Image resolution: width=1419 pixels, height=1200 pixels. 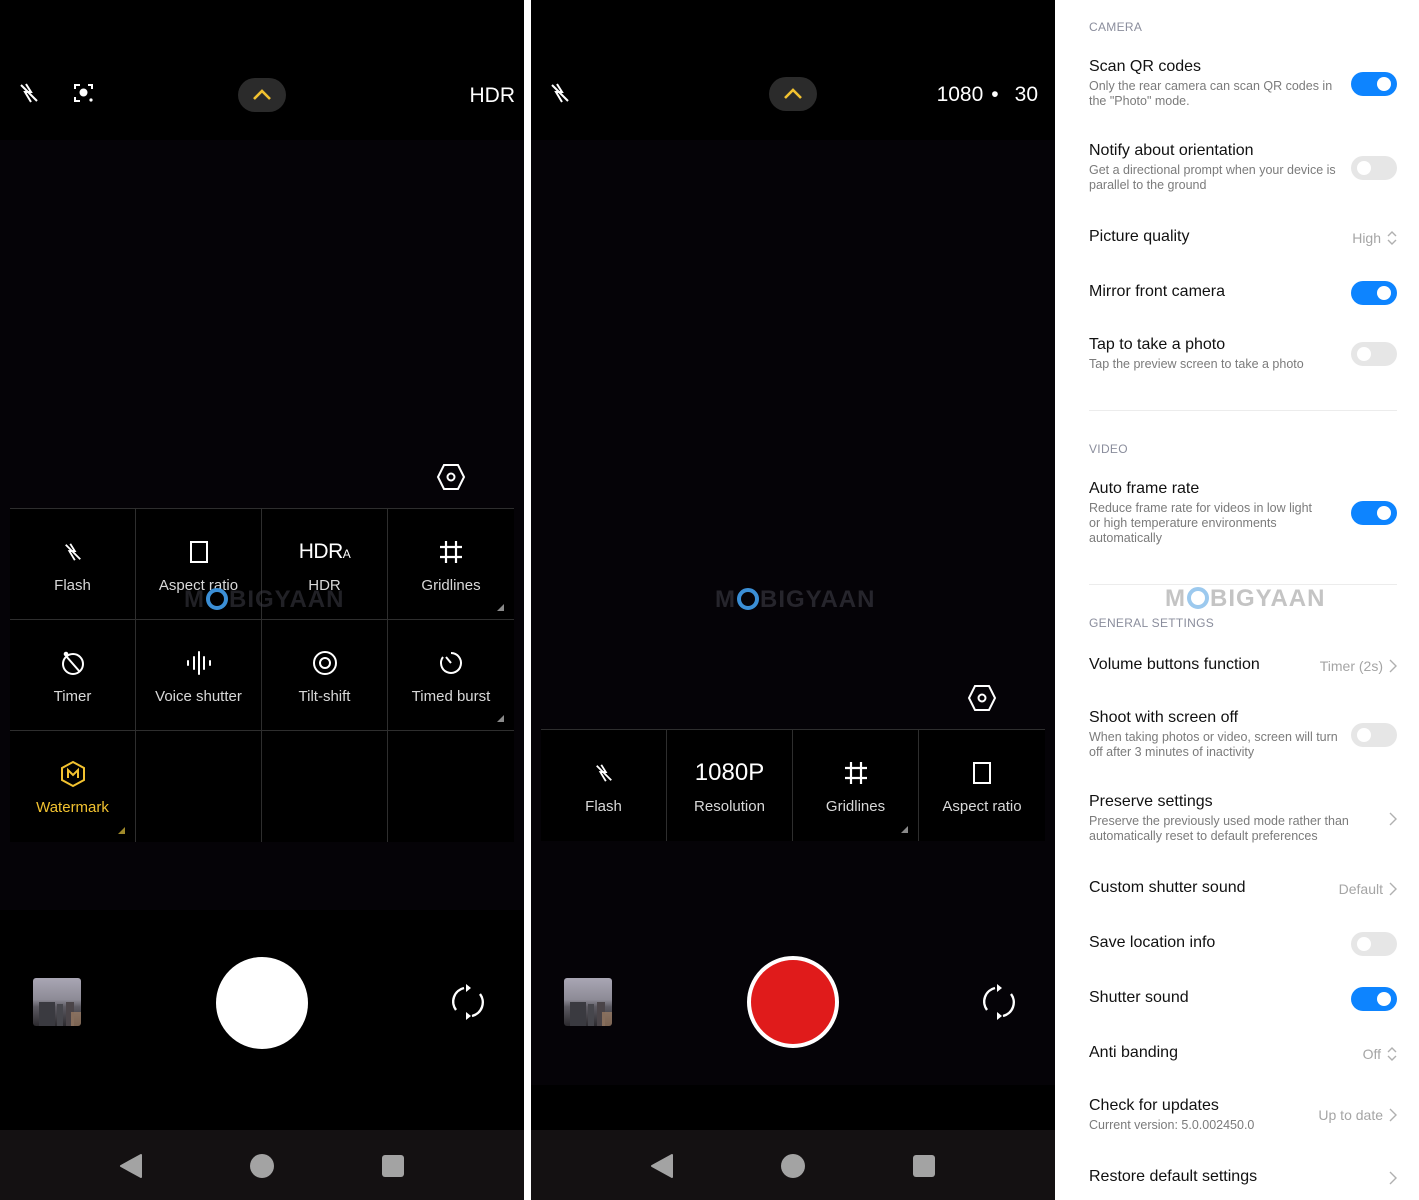 I want to click on tilt-shift-icon, so click(x=325, y=663).